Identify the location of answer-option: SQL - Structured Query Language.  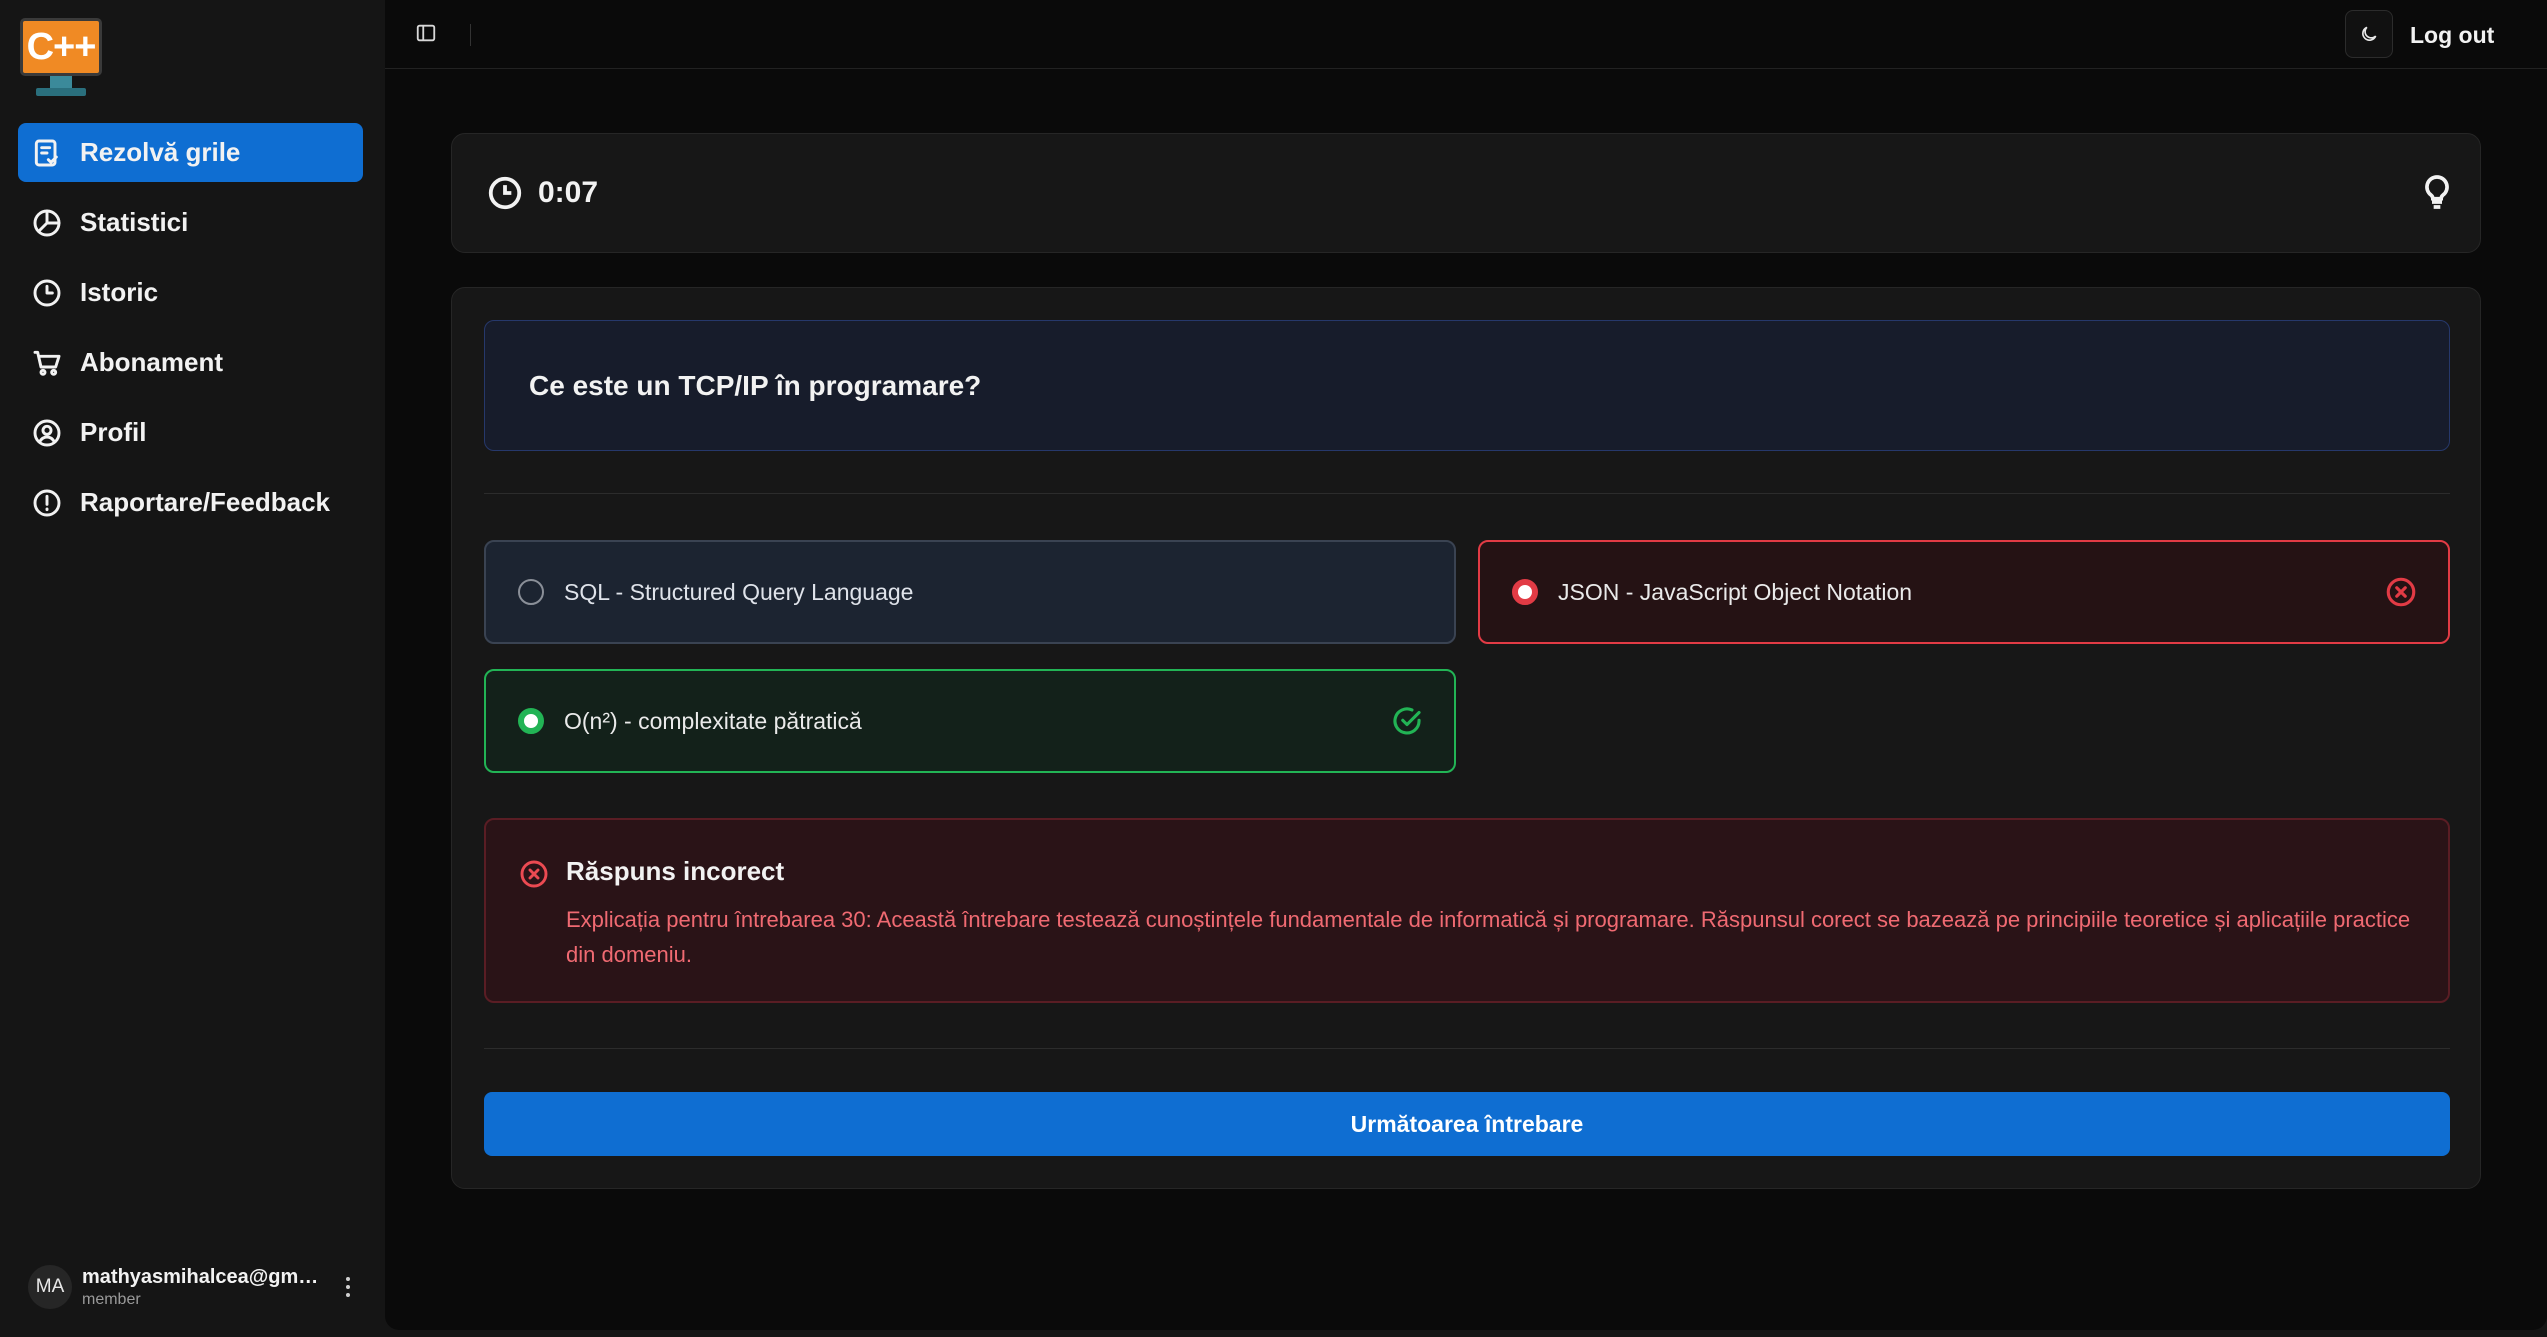
(970, 592).